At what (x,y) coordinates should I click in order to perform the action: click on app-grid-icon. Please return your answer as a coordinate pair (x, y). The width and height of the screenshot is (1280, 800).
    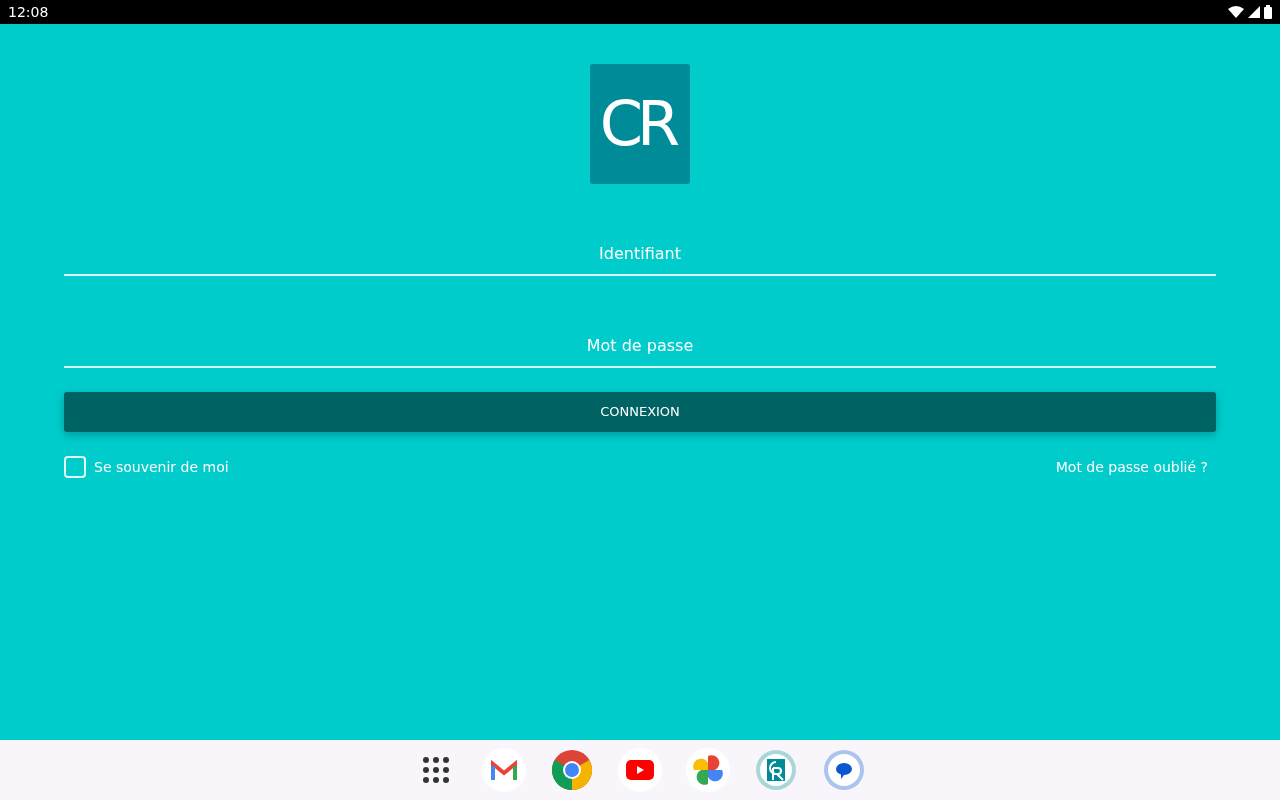
    Looking at the image, I should click on (436, 770).